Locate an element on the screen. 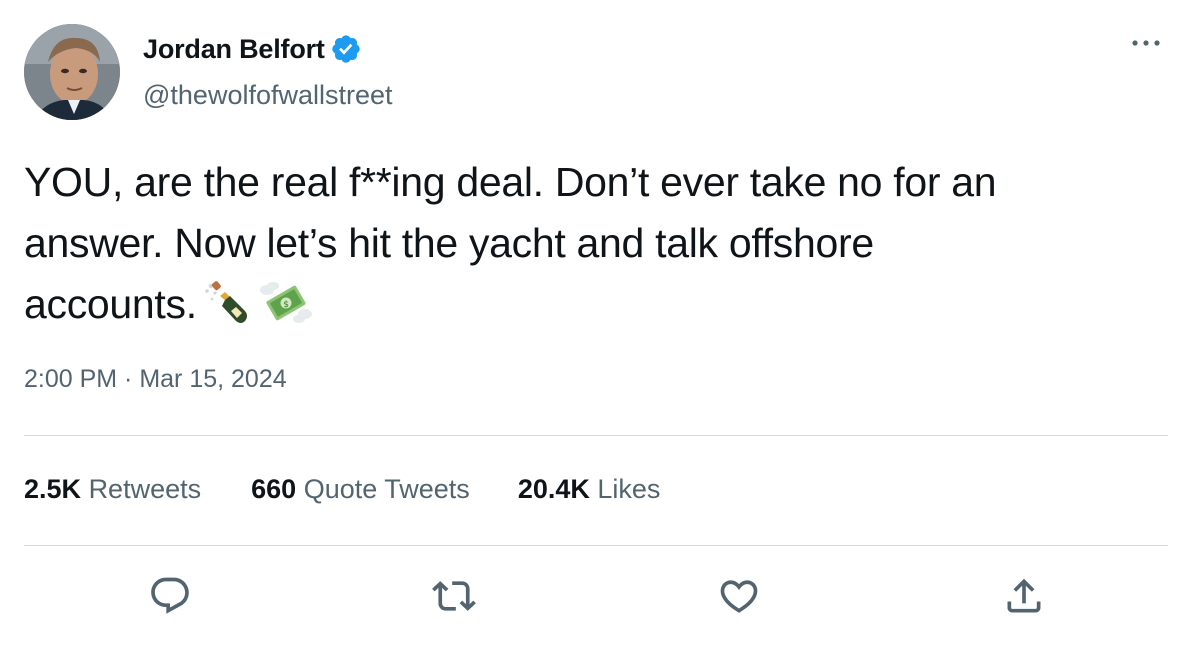 The width and height of the screenshot is (1192, 668). likes-label: Likes is located at coordinates (629, 489).